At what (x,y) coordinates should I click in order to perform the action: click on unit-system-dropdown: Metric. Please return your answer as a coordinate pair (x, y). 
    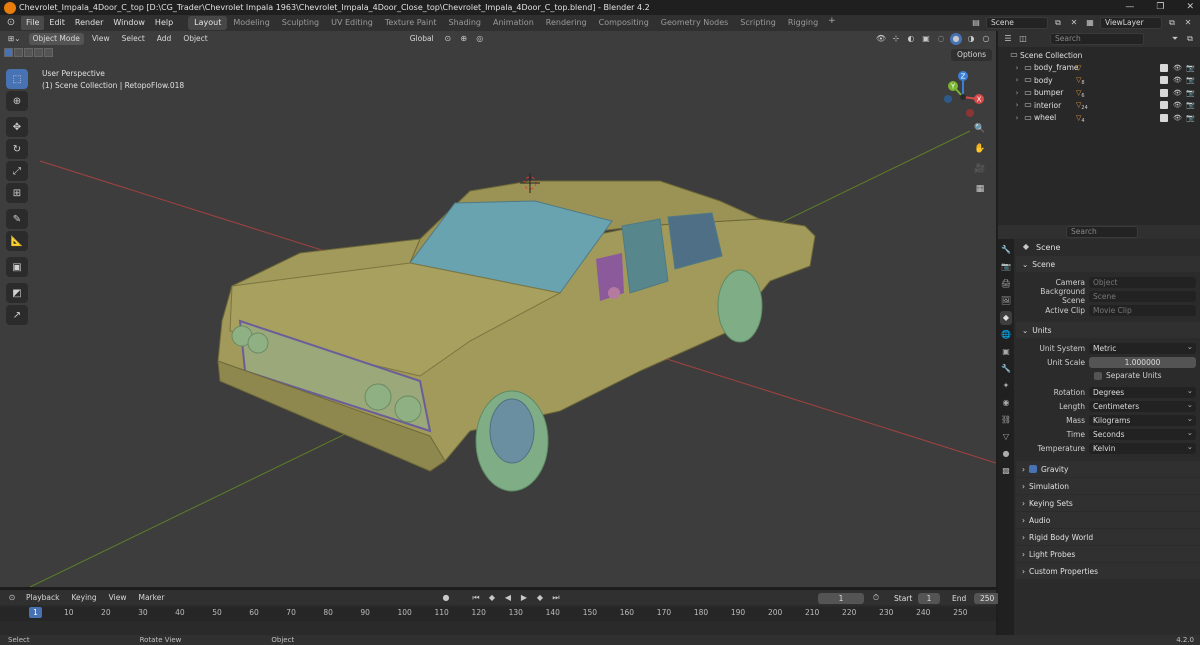
    Looking at the image, I should click on (1142, 347).